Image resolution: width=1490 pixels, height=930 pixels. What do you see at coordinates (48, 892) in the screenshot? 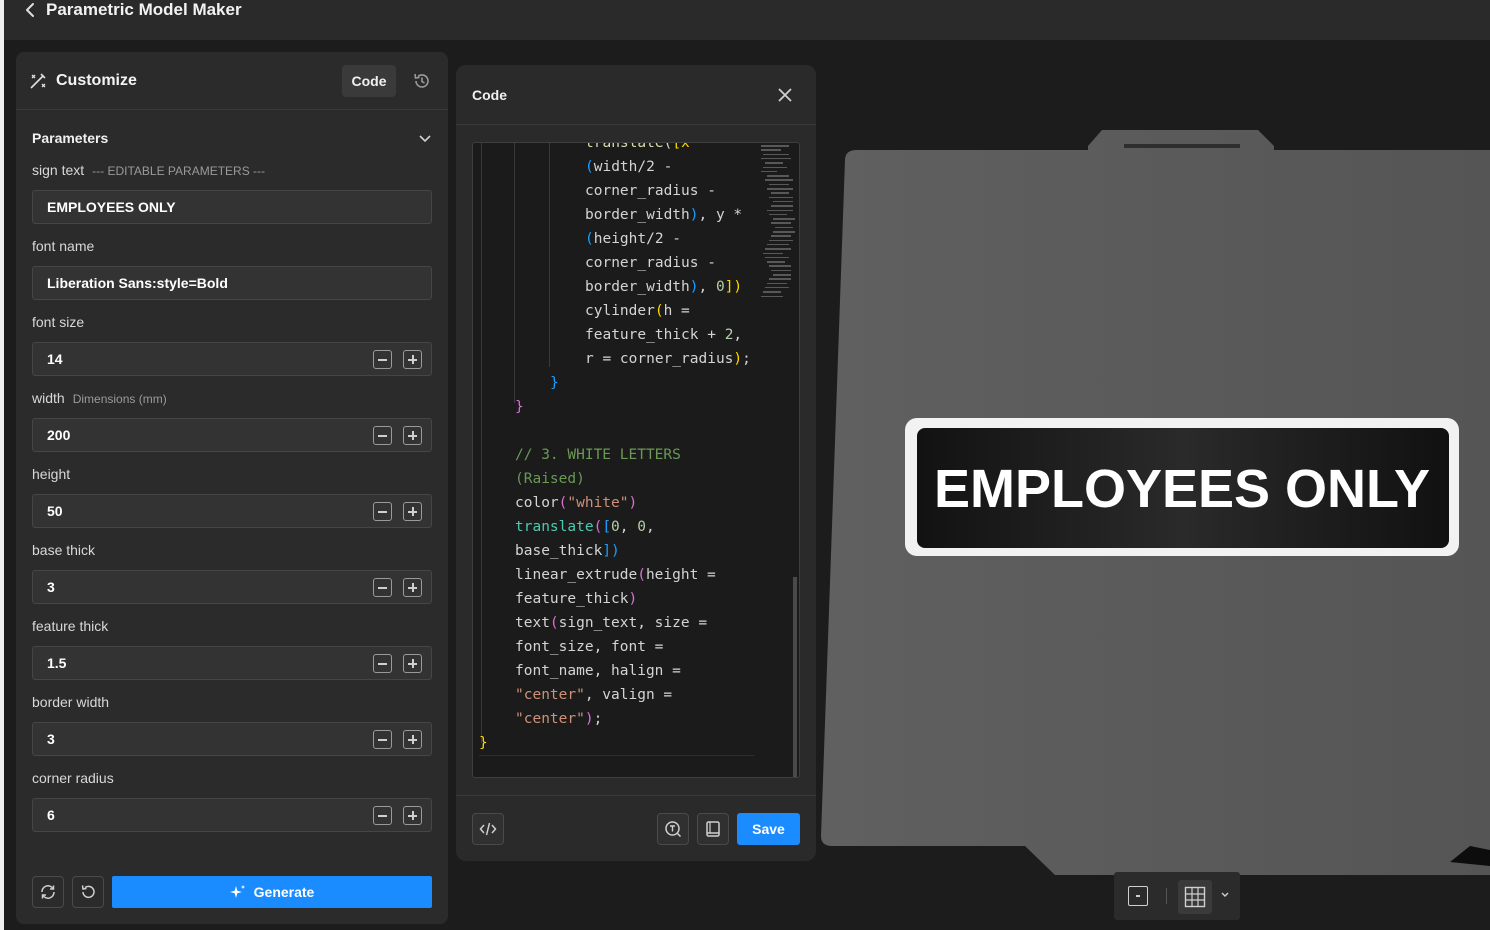
I see `auto-refresh-button` at bounding box center [48, 892].